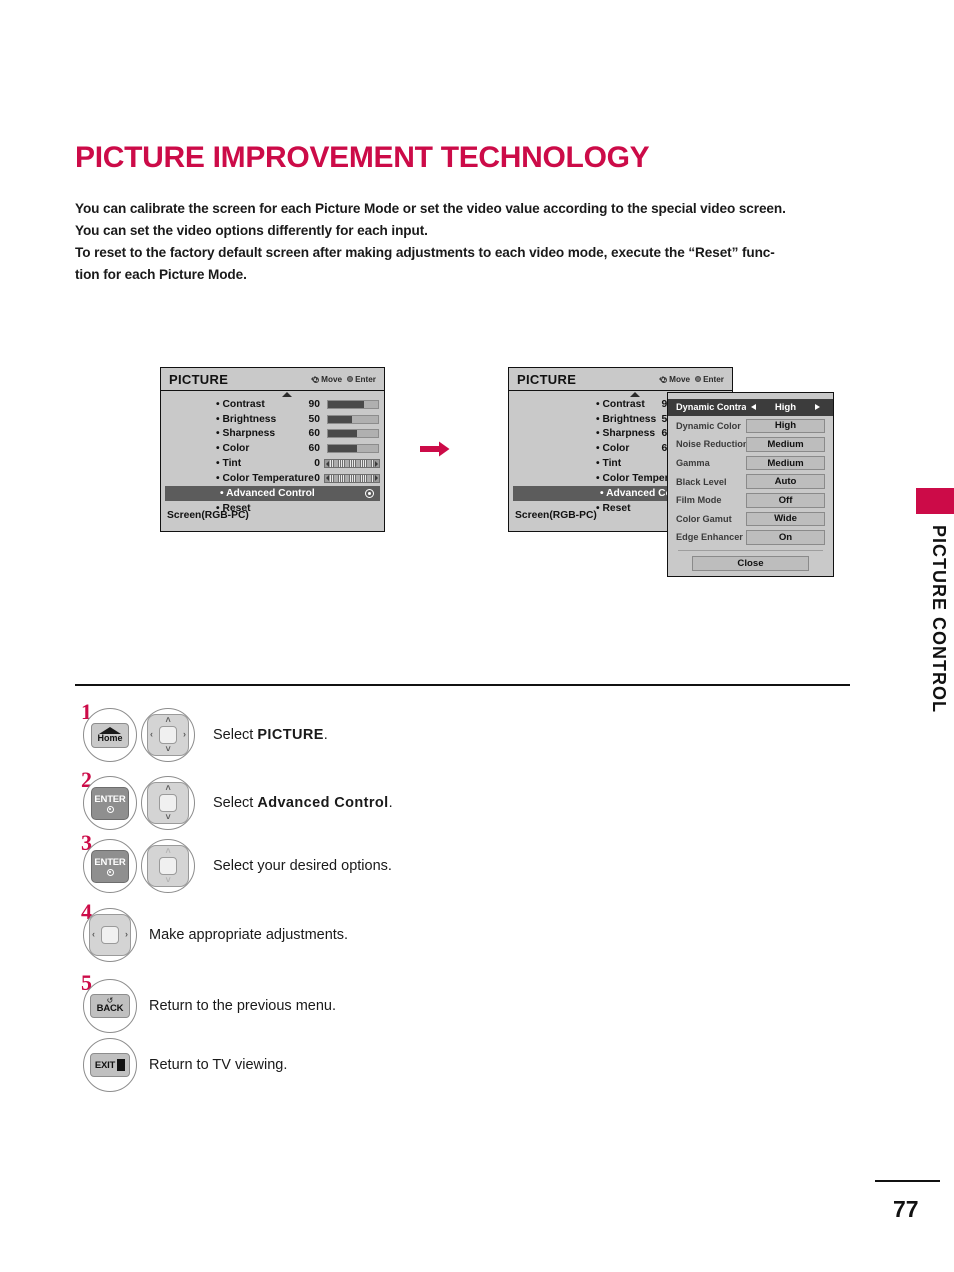 This screenshot has height=1272, width=954. Describe the element at coordinates (693, 463) in the screenshot. I see `adv-row-label: Gamma` at that location.